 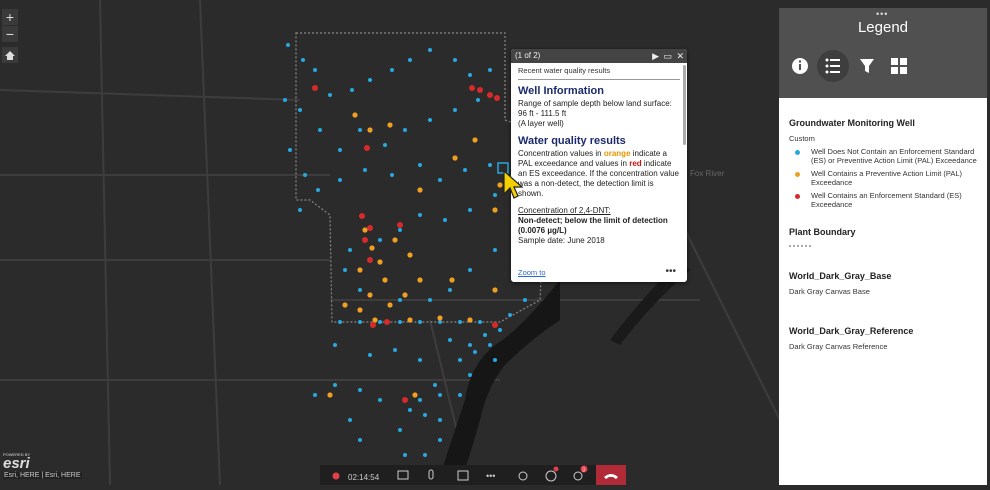 I want to click on camera-off-icon, so click(x=403, y=475).